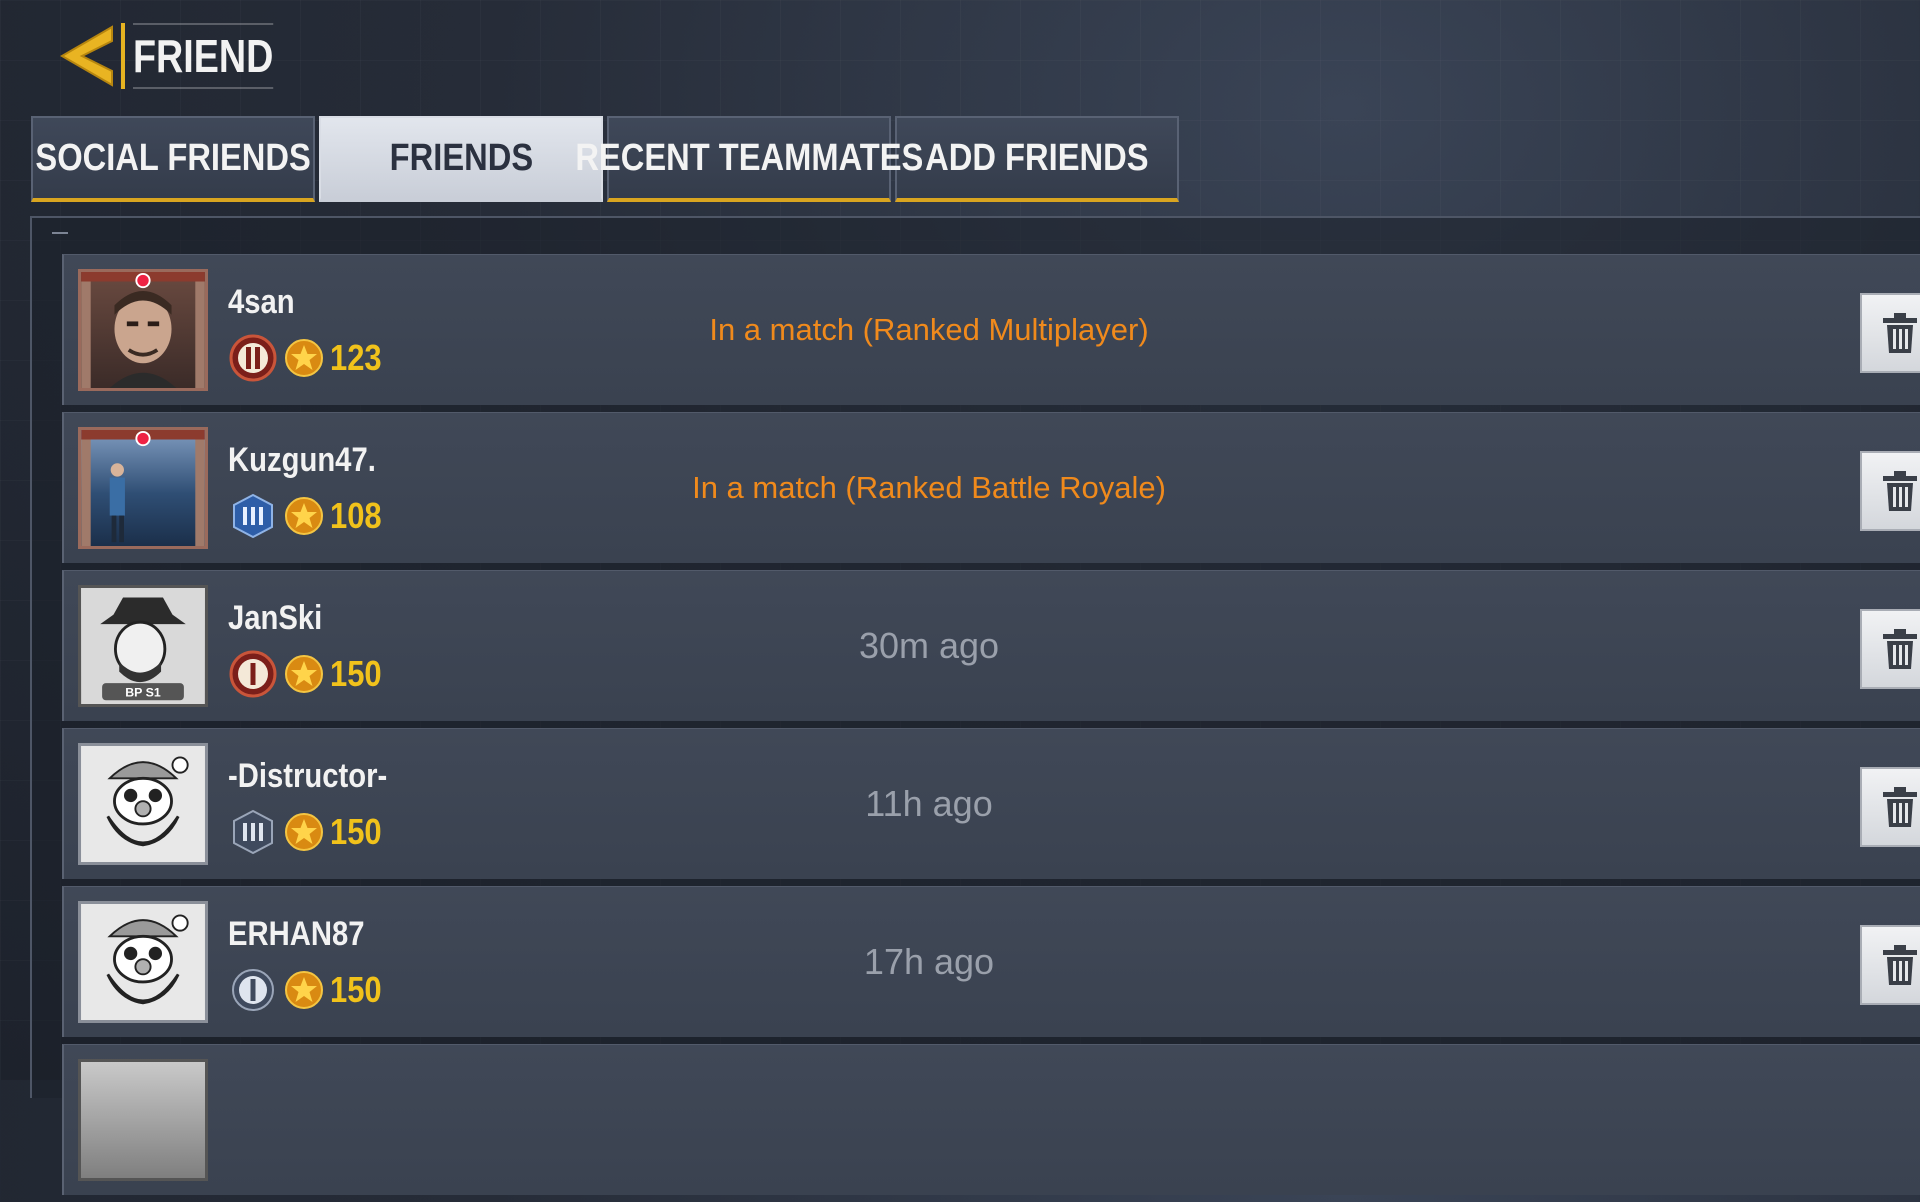 This screenshot has height=1202, width=1920. What do you see at coordinates (929, 645) in the screenshot?
I see `friend-status: 30m ago` at bounding box center [929, 645].